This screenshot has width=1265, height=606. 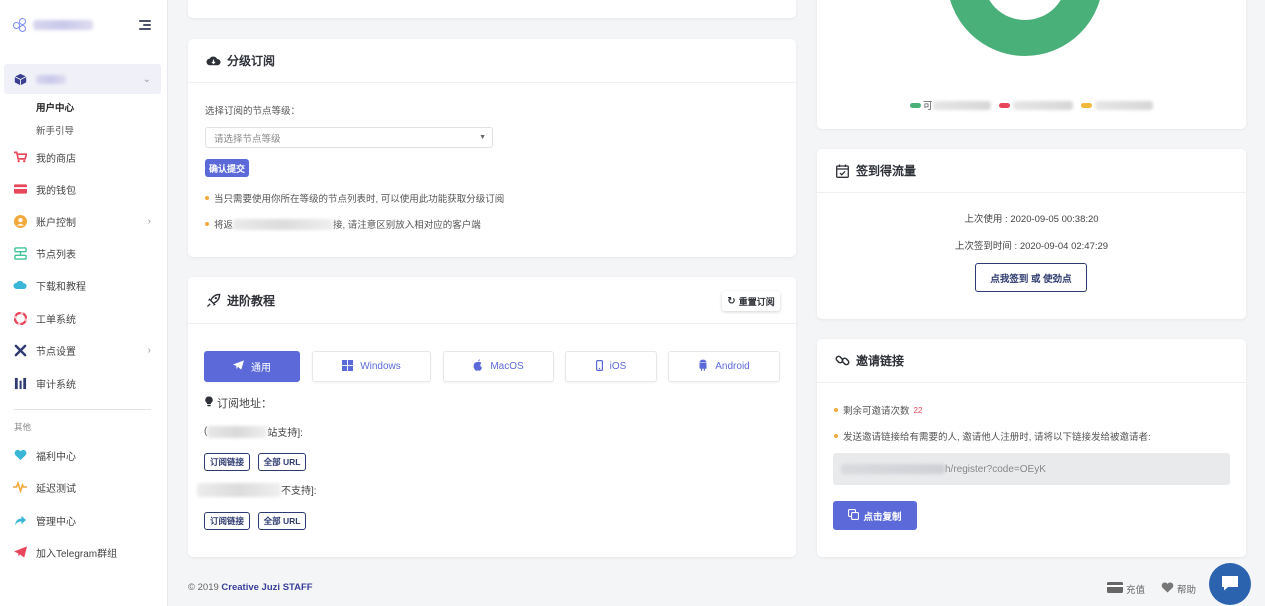 I want to click on card-title: 分级订阅, so click(x=251, y=61).